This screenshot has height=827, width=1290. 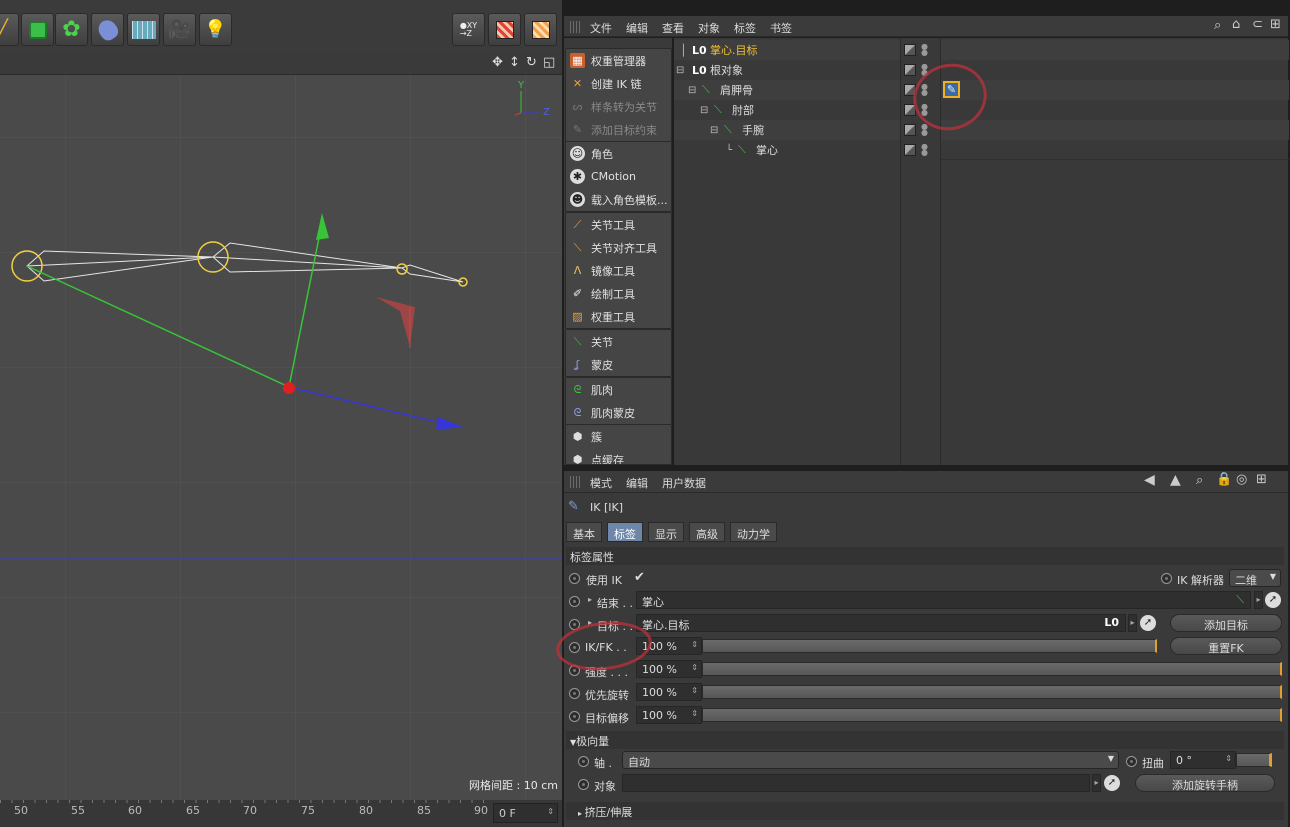 I want to click on strength-slider, so click(x=992, y=669).